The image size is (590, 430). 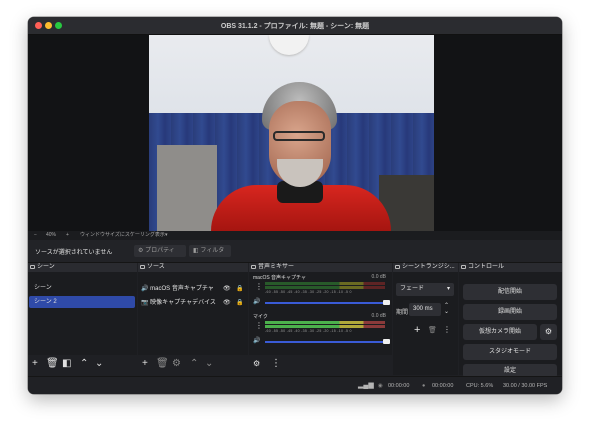 What do you see at coordinates (166, 235) in the screenshot?
I see `scale-mode-dropdown-icon: ▾` at bounding box center [166, 235].